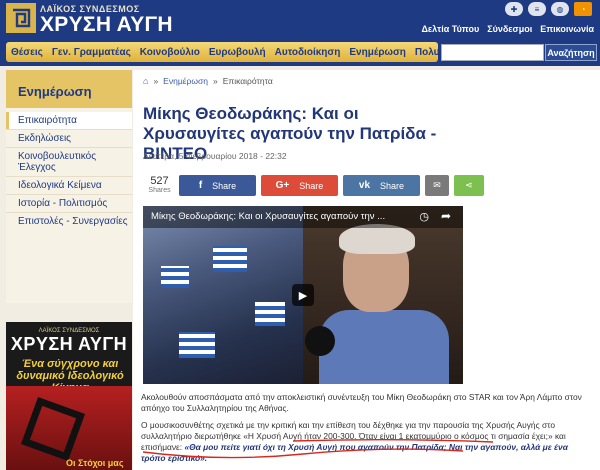 This screenshot has height=470, width=600. I want to click on share-count-number: 527, so click(159, 180).